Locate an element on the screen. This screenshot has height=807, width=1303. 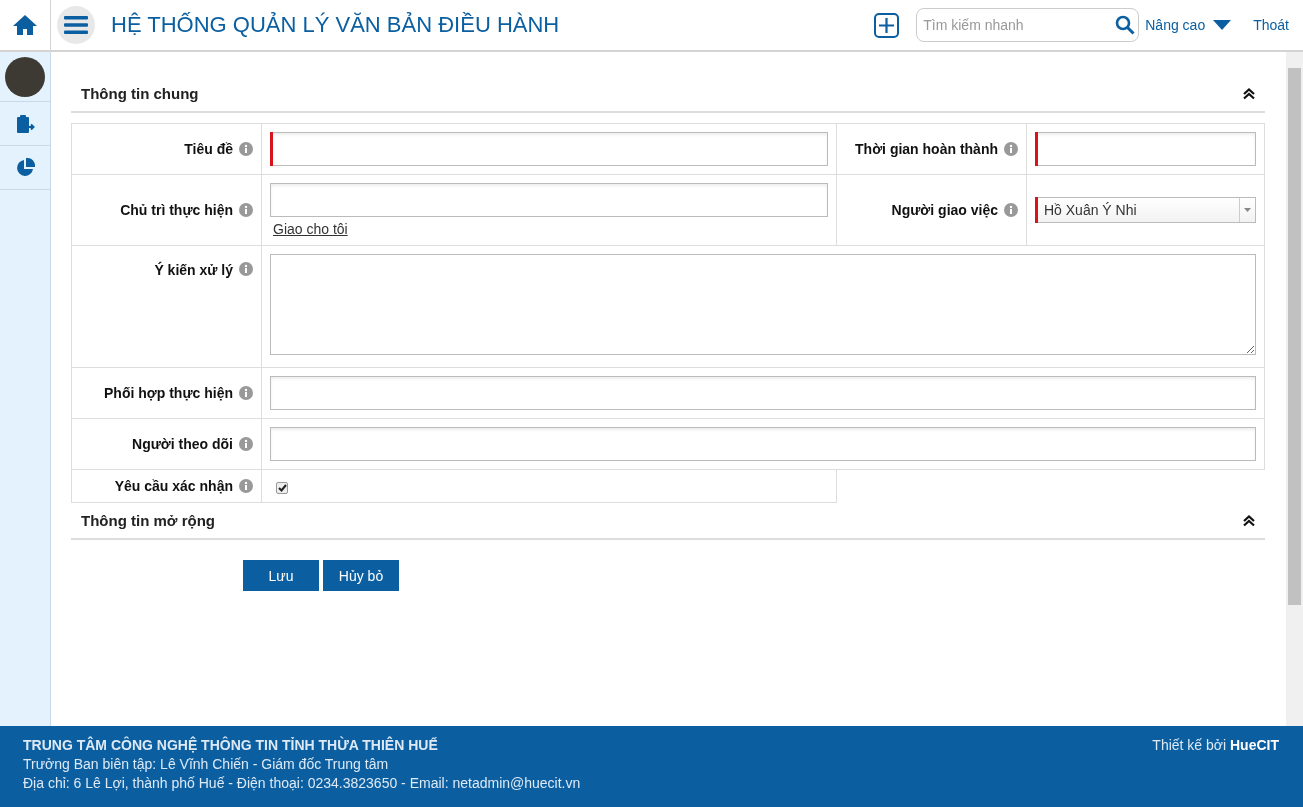
section-title: Thông tin chung is located at coordinates (140, 93).